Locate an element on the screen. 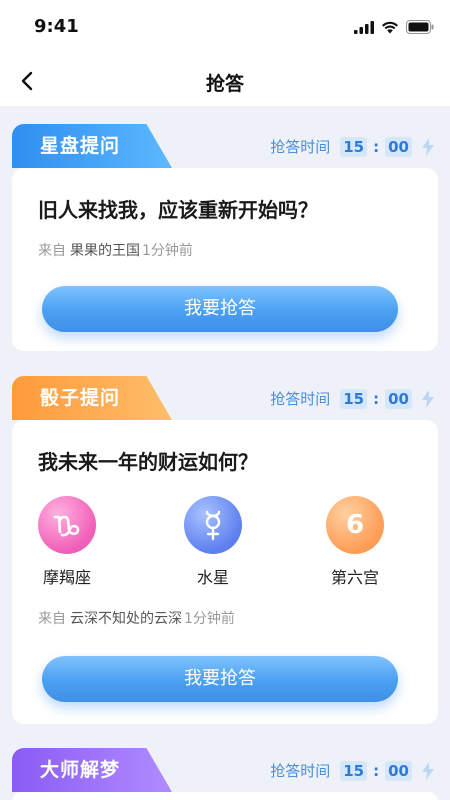 This screenshot has height=800, width=450. question-text: 旧人来找我，应该重新开始吗？ is located at coordinates (178, 210).